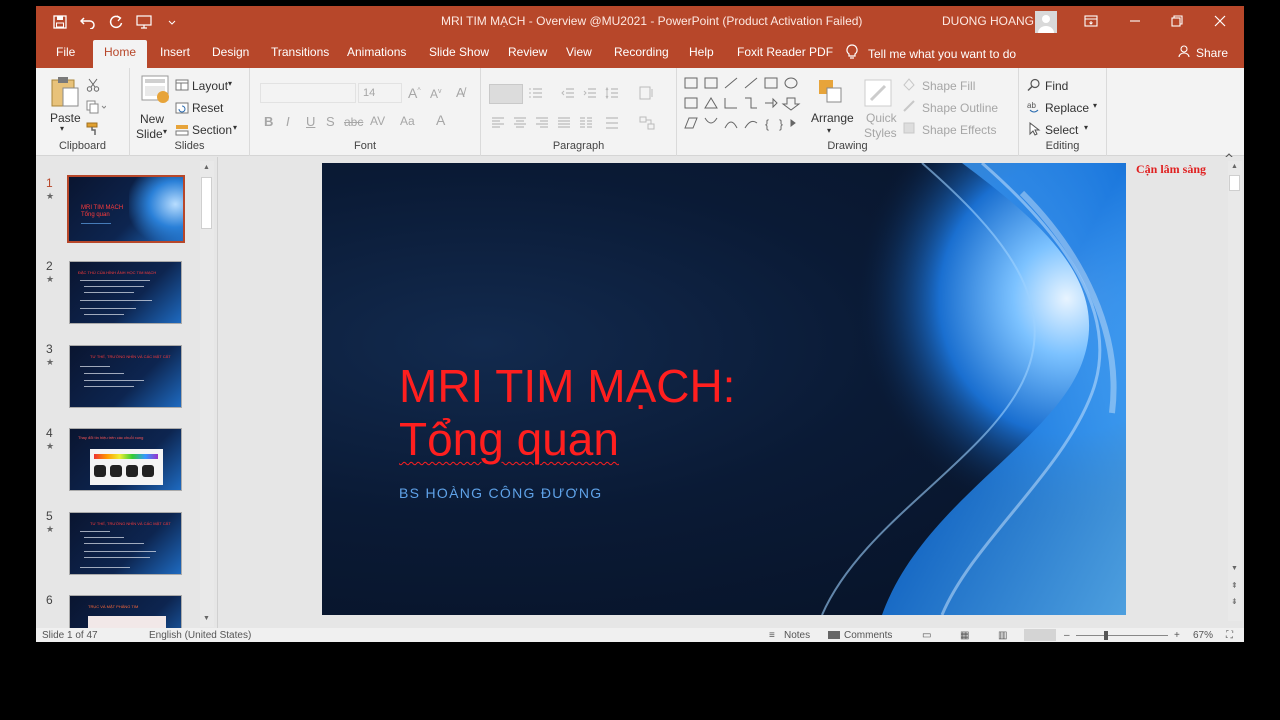  Describe the element at coordinates (300, 52) in the screenshot. I see `tab-transitions: Transitions` at that location.